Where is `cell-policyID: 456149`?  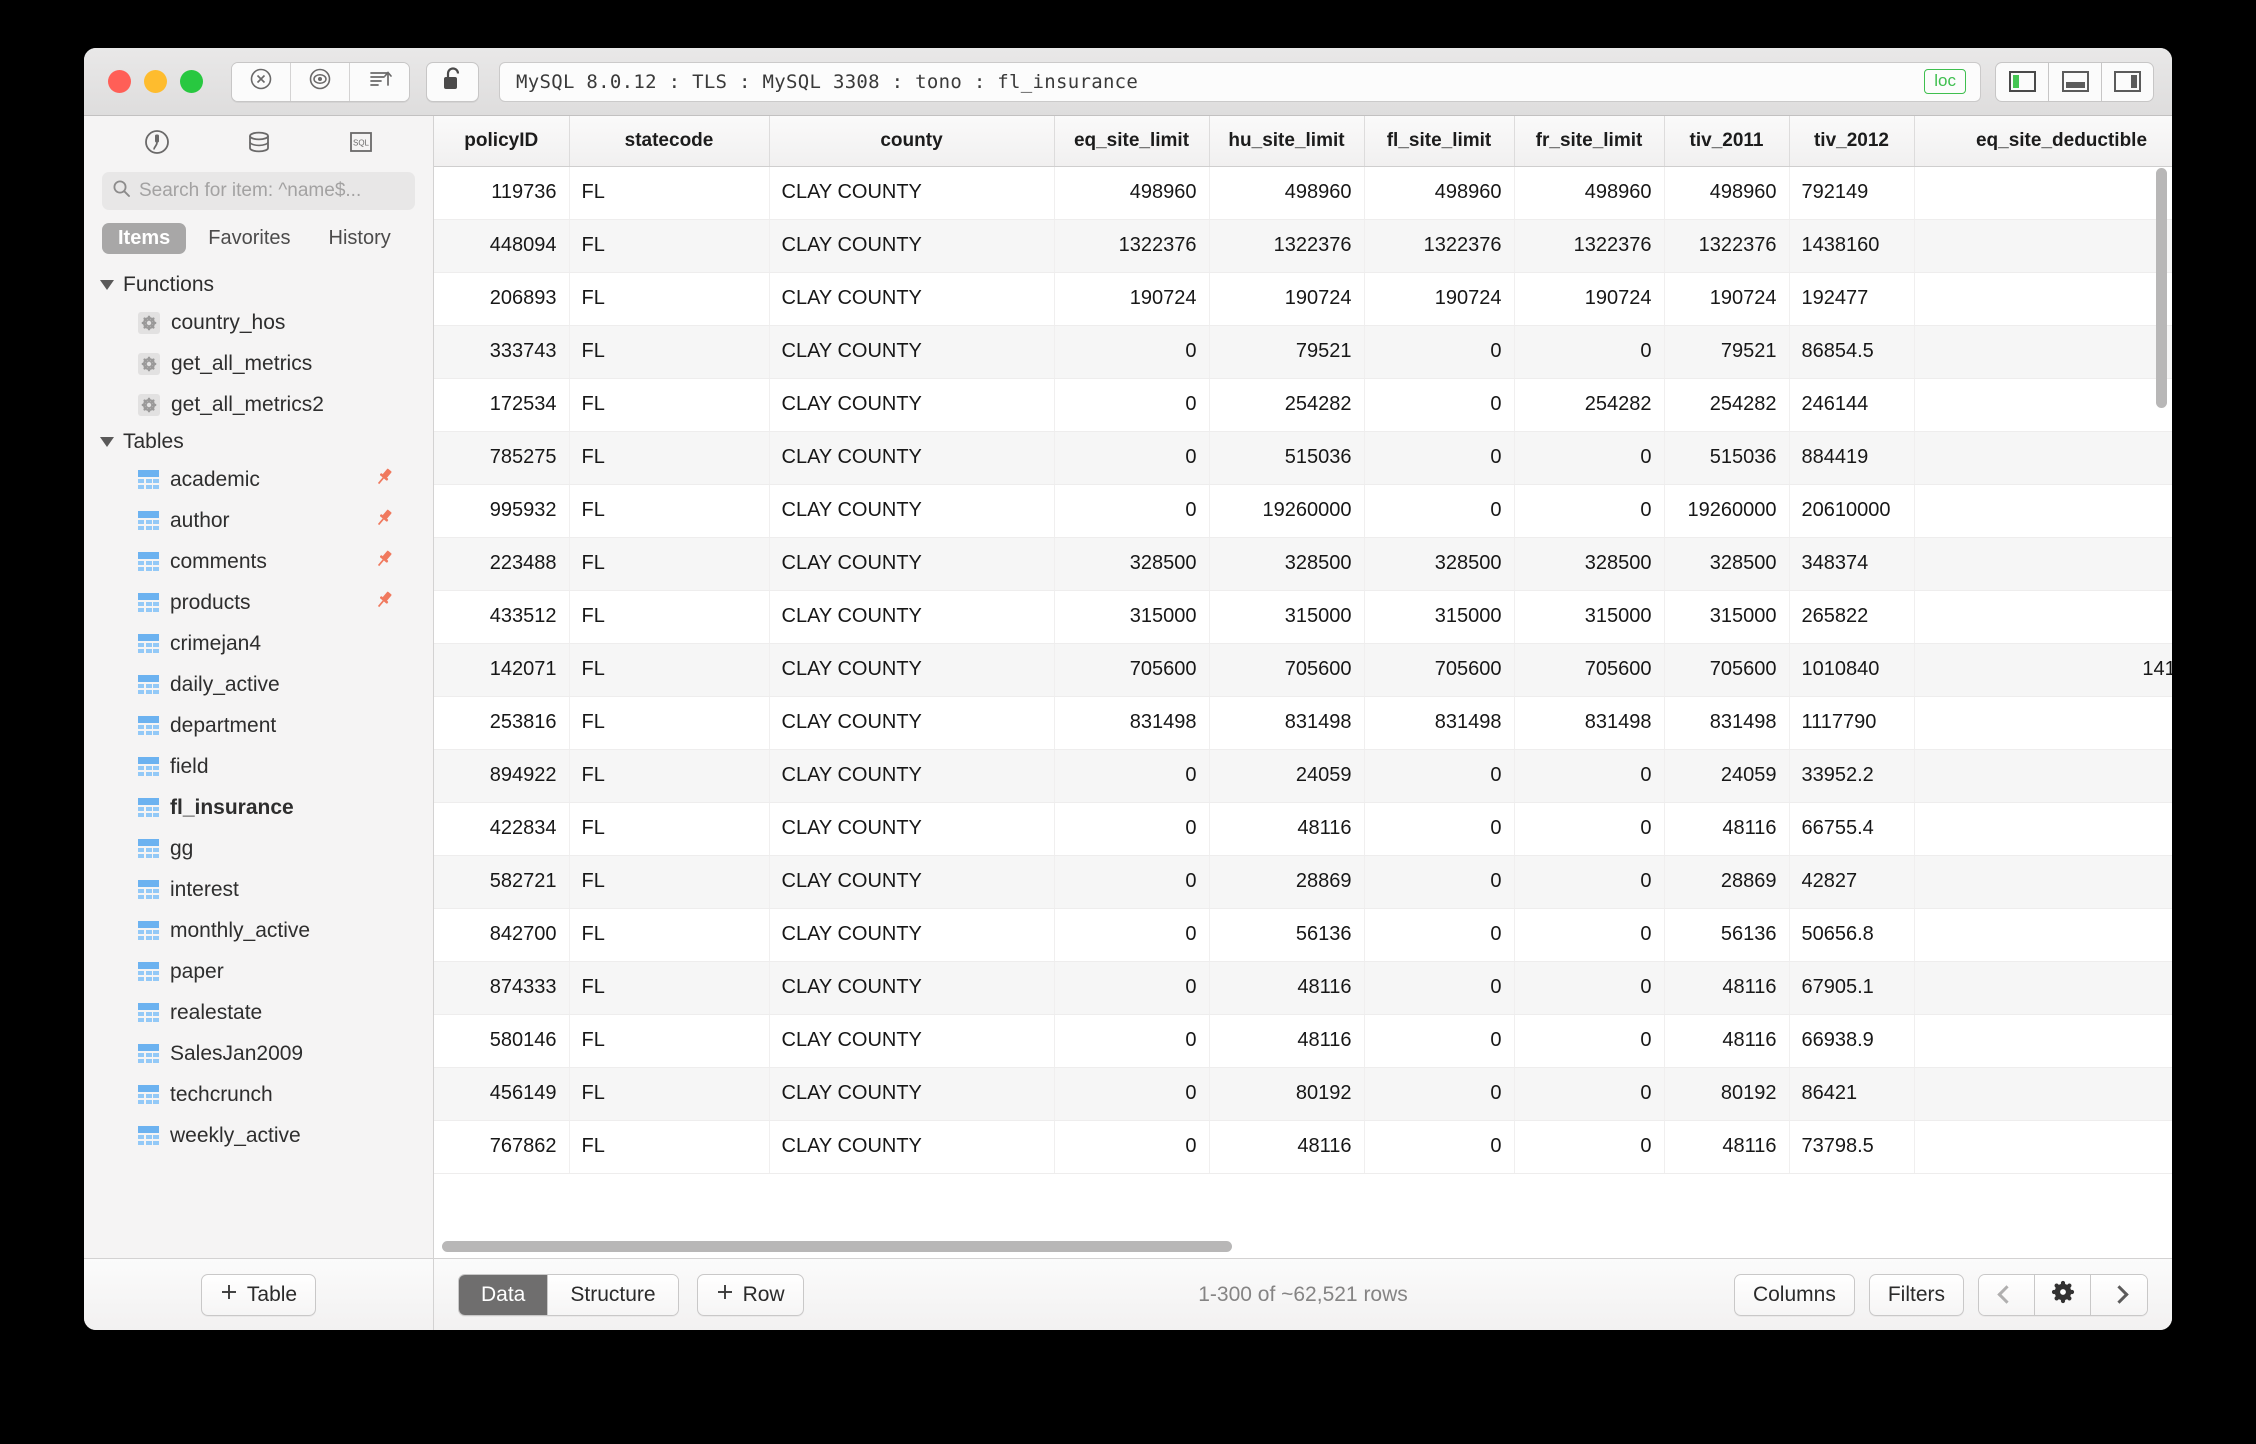 cell-policyID: 456149 is located at coordinates (502, 1094).